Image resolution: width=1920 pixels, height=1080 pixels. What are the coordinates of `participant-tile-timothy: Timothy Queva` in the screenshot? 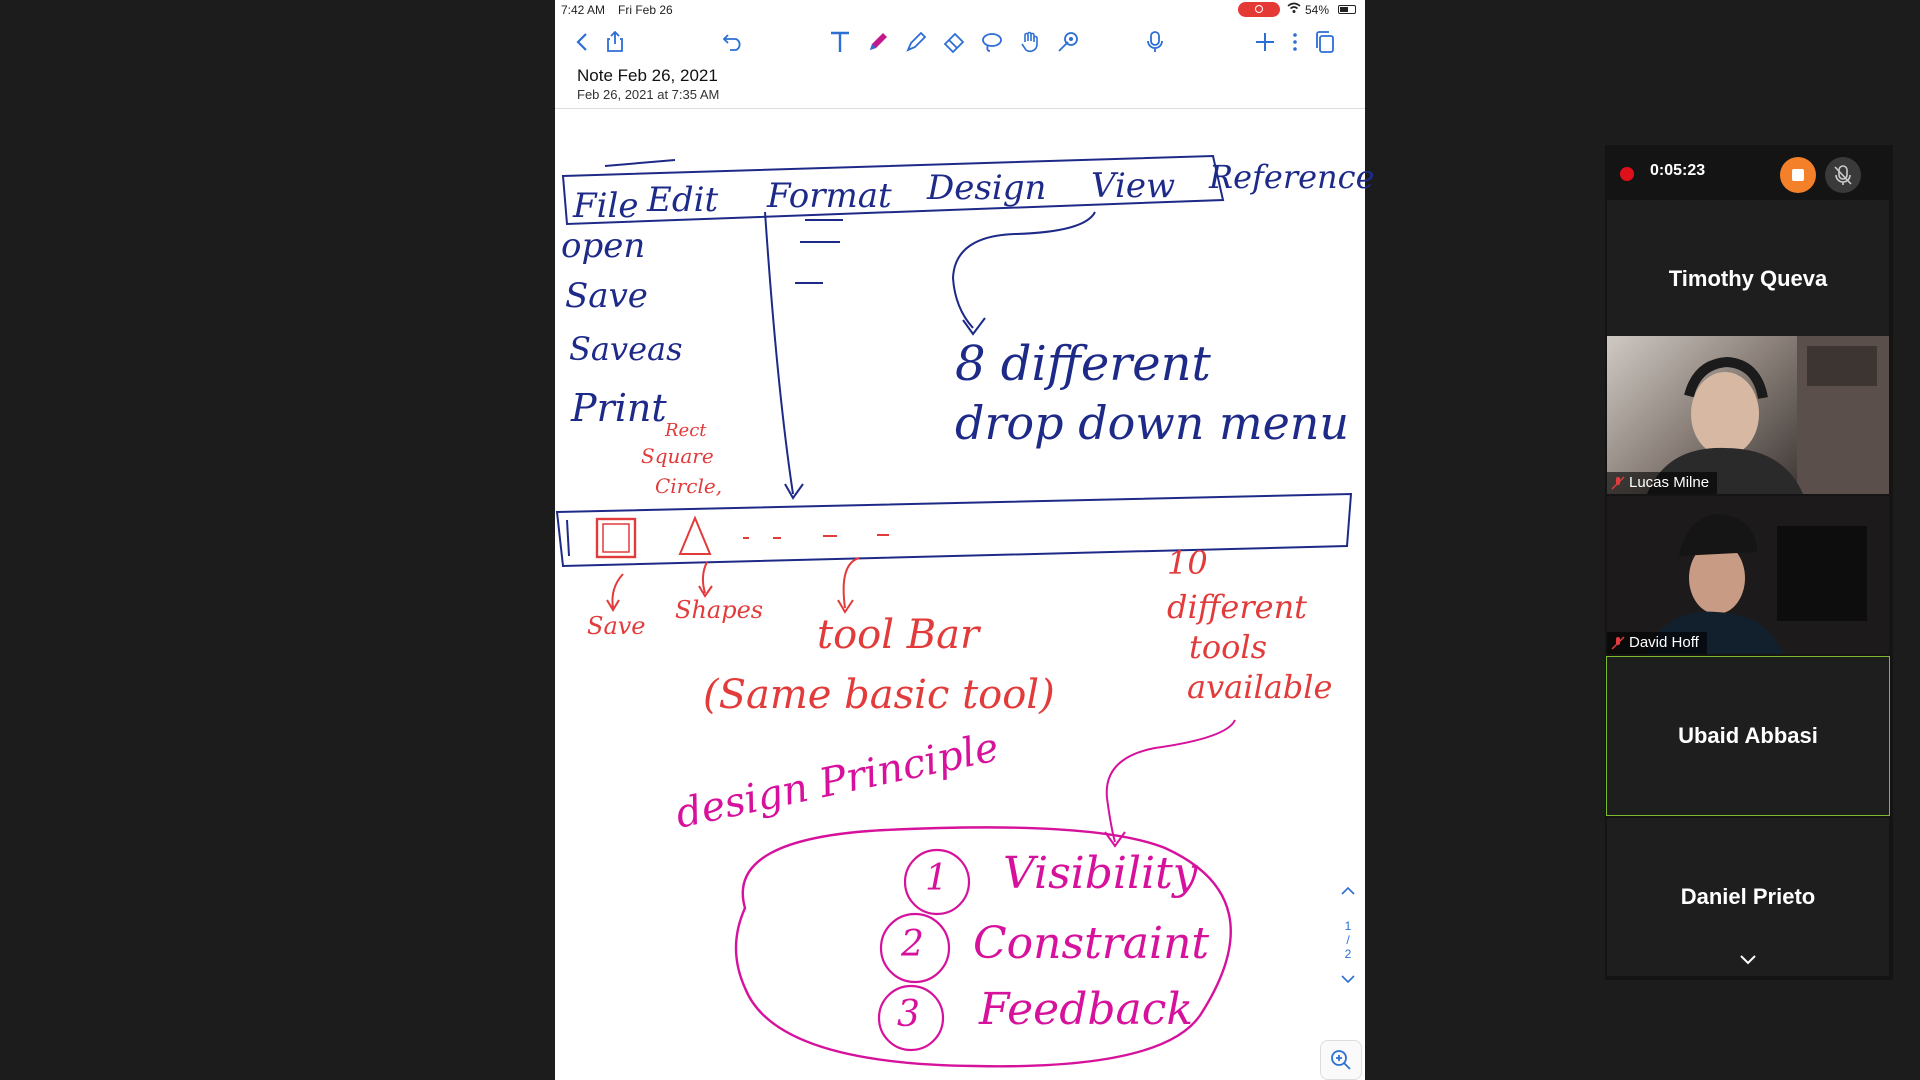 It's located at (1748, 279).